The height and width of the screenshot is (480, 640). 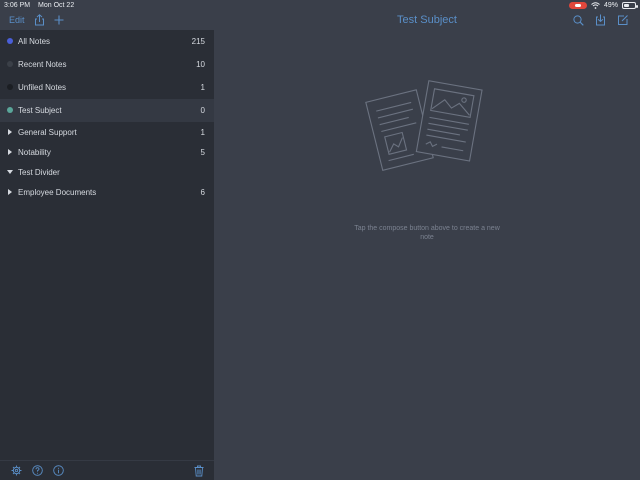 I want to click on status-right: 49%, so click(x=603, y=5).